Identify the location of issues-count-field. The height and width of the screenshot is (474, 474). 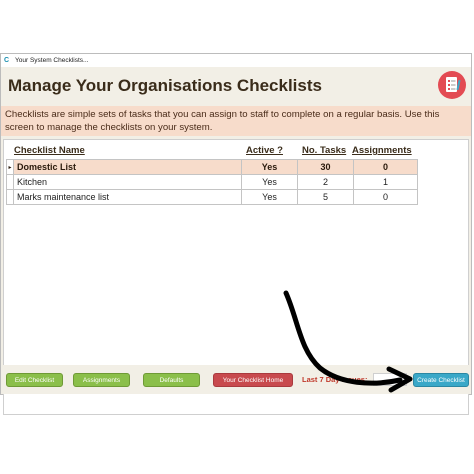
(390, 379).